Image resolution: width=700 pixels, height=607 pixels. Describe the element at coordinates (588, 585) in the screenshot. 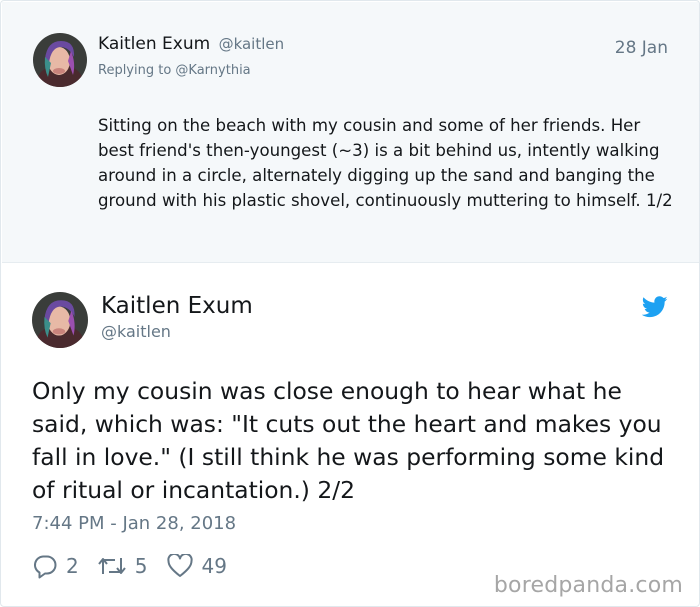

I see `watermark: boredpanda.com` at that location.